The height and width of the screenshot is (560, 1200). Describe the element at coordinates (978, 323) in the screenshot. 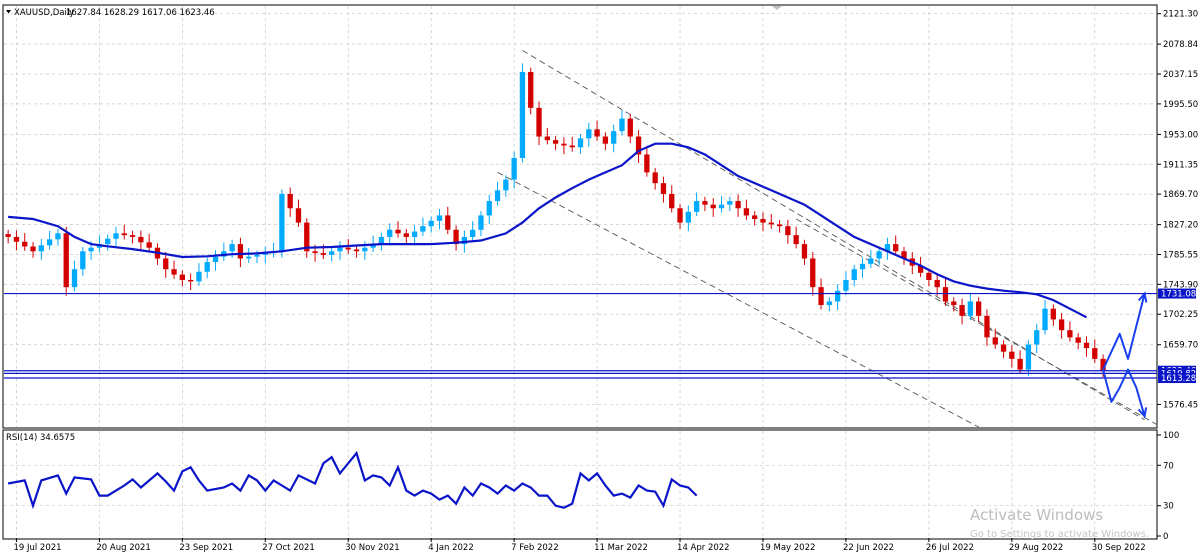

I see `channel-line` at that location.